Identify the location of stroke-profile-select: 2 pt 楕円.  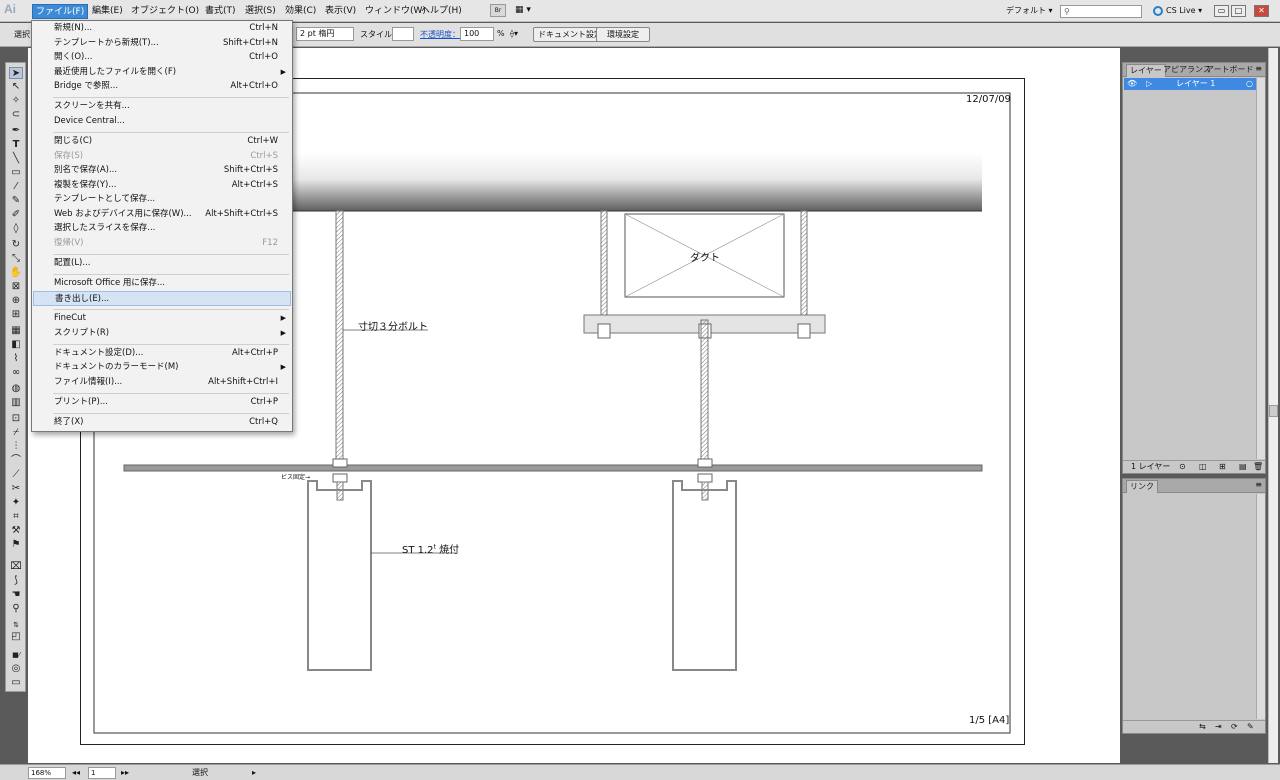
(325, 34).